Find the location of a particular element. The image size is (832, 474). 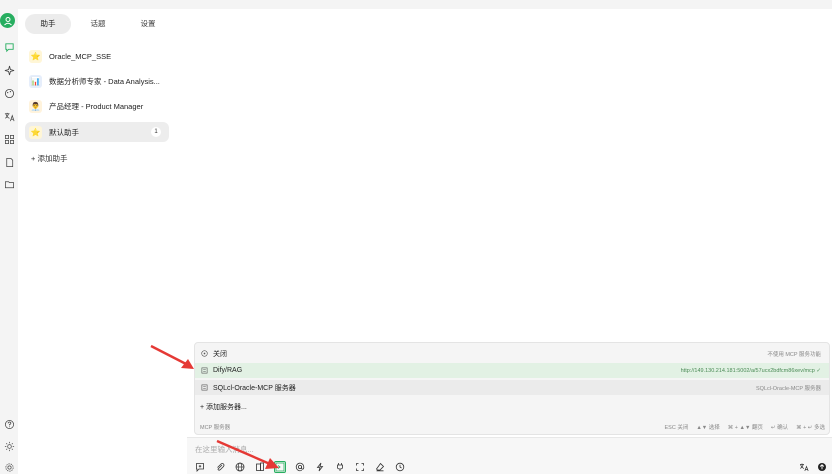

keyboard-hints: ESC 关闭 ▲▼ 选择 ⌘ + ▲▼ 翻页 ↵ 确认 ⌘ + ↵ 多选 is located at coordinates (745, 427).